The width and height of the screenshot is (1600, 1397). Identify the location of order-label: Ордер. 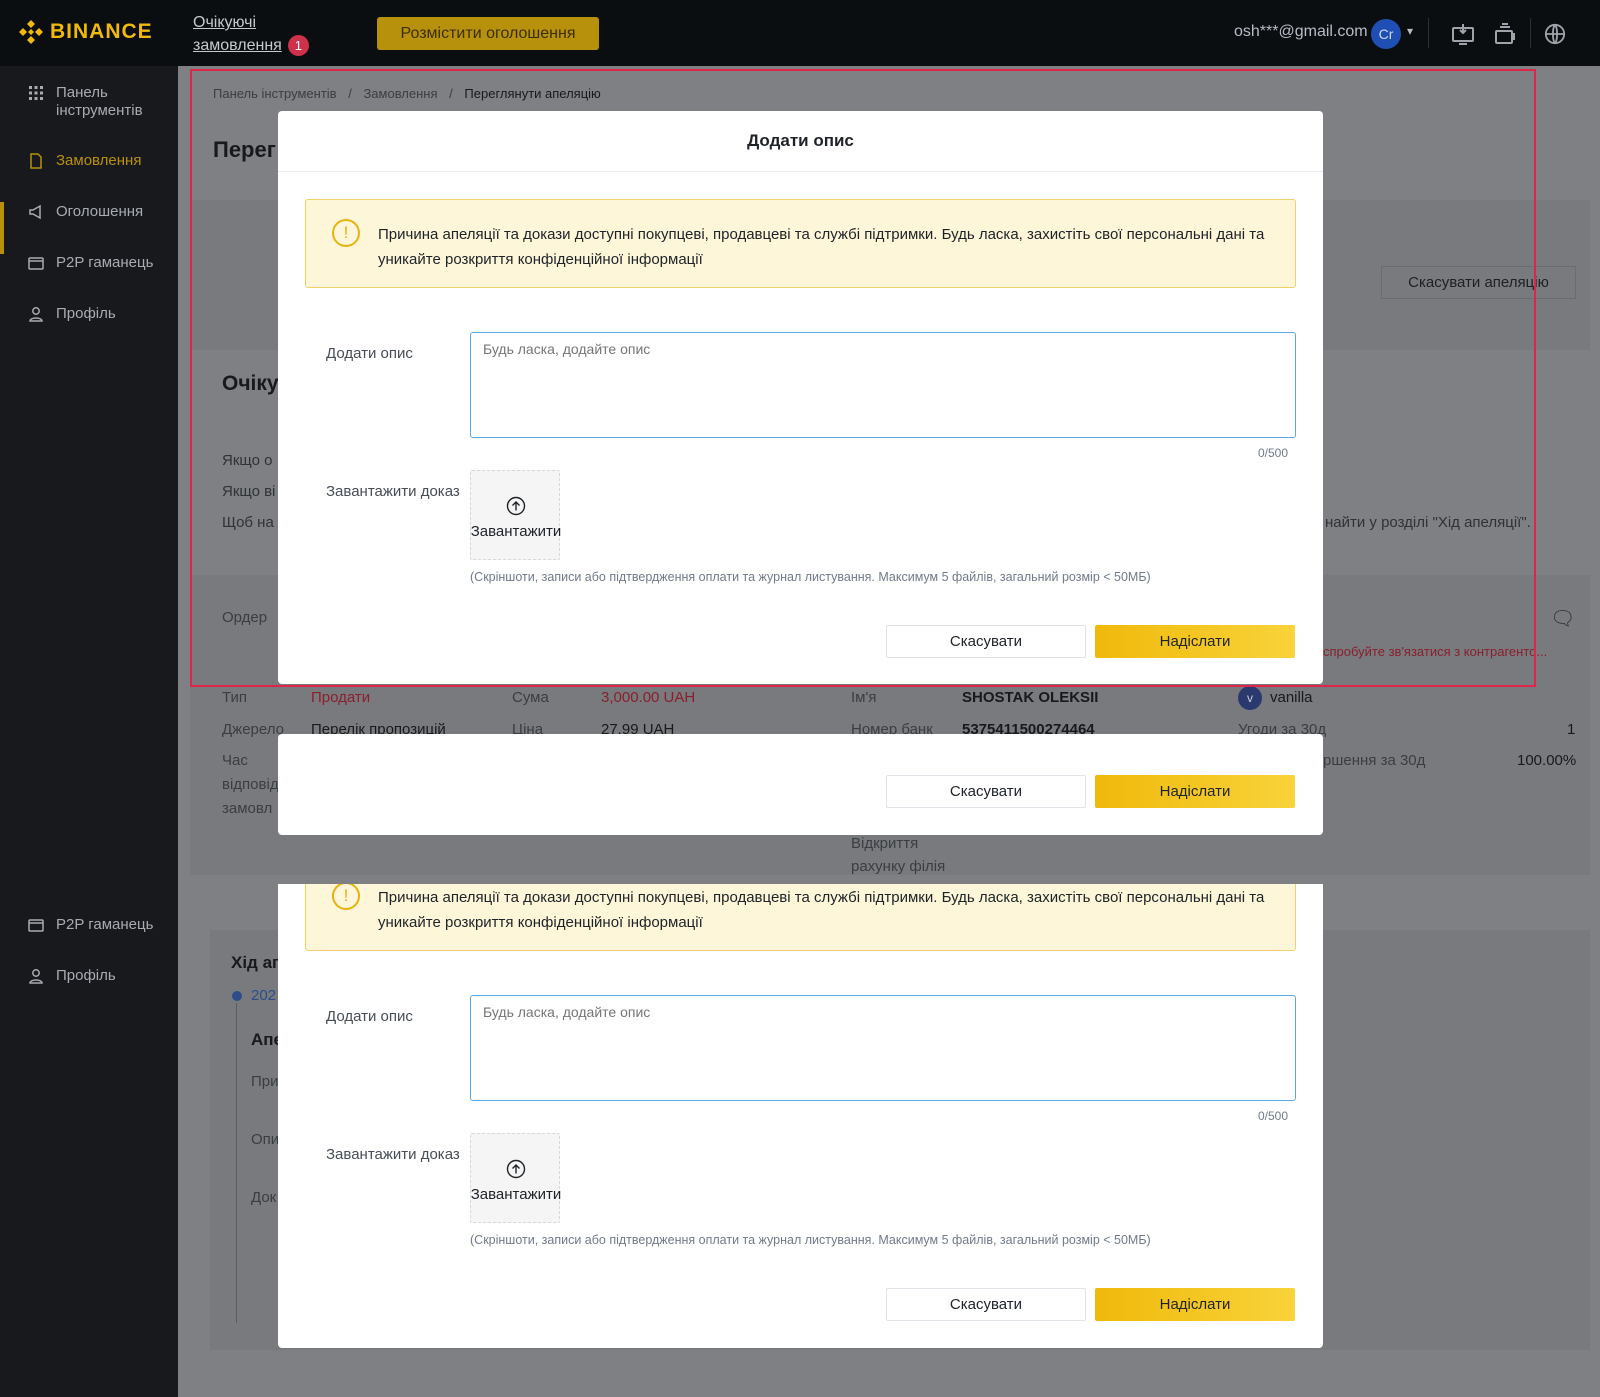
(245, 617).